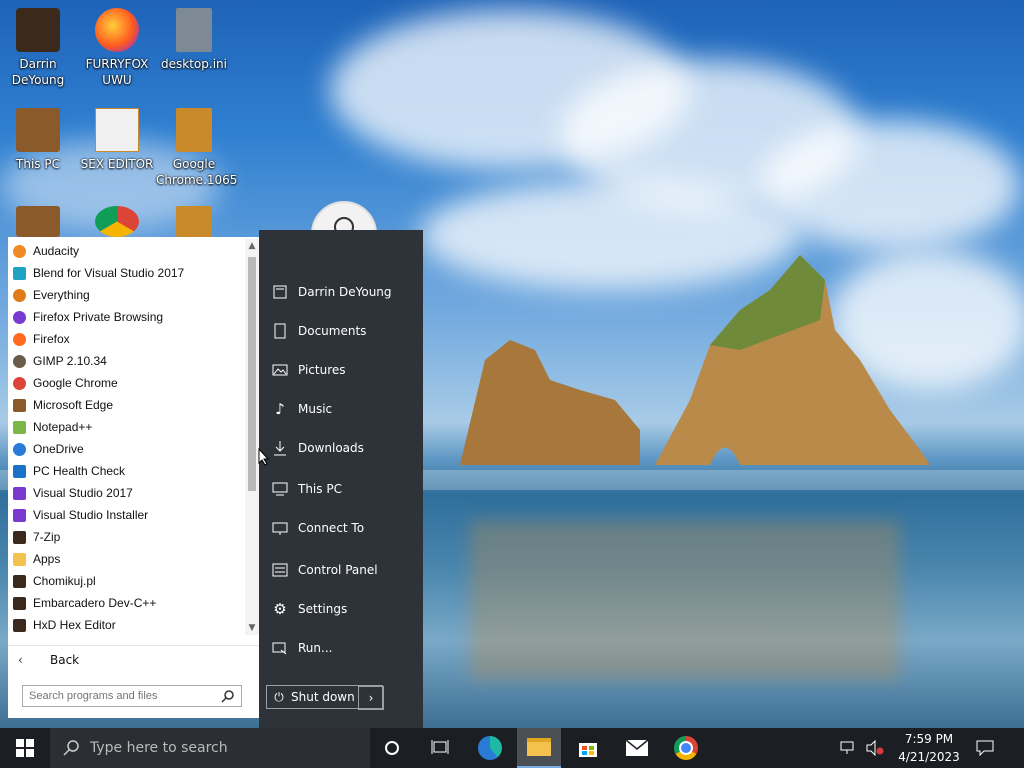 The height and width of the screenshot is (768, 1024). Describe the element at coordinates (196, 148) in the screenshot. I see `desktop-icon-chrome-file: Google Chrome.1065` at that location.